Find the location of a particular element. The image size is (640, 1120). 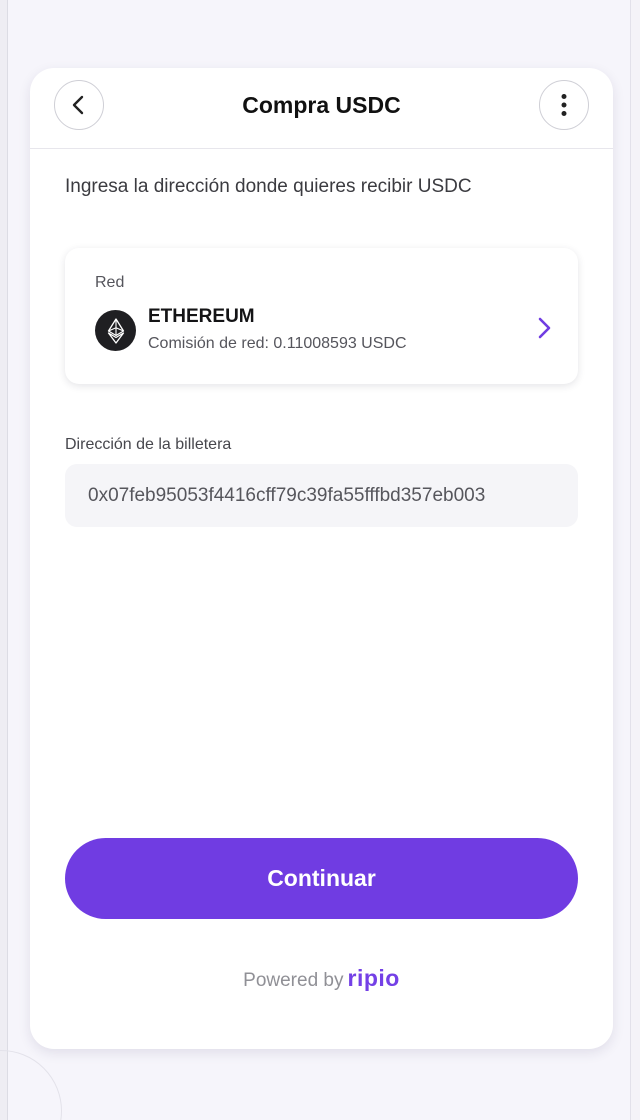

page-title: Compra USDC is located at coordinates (321, 105).